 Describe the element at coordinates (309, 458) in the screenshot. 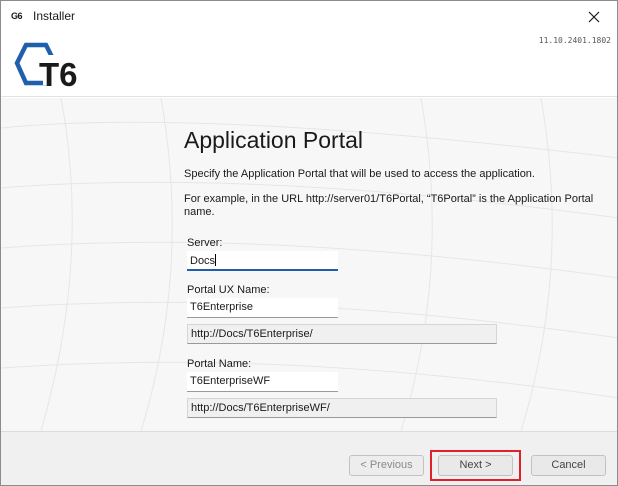

I see `wizard-footer: < Previous Next > Cancel` at that location.